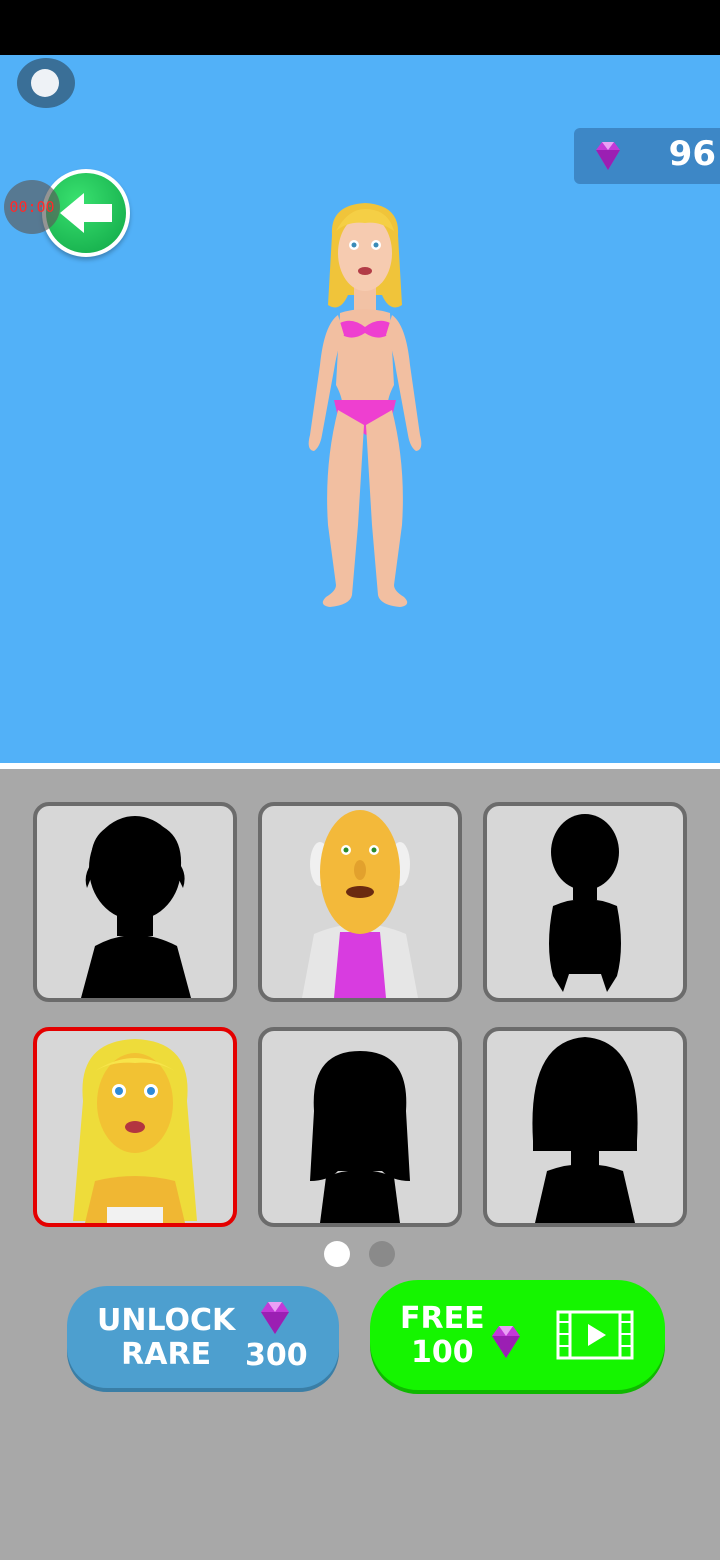 This screenshot has width=720, height=1560. What do you see at coordinates (135, 1131) in the screenshot?
I see `blonde-woman-portrait-icon` at bounding box center [135, 1131].